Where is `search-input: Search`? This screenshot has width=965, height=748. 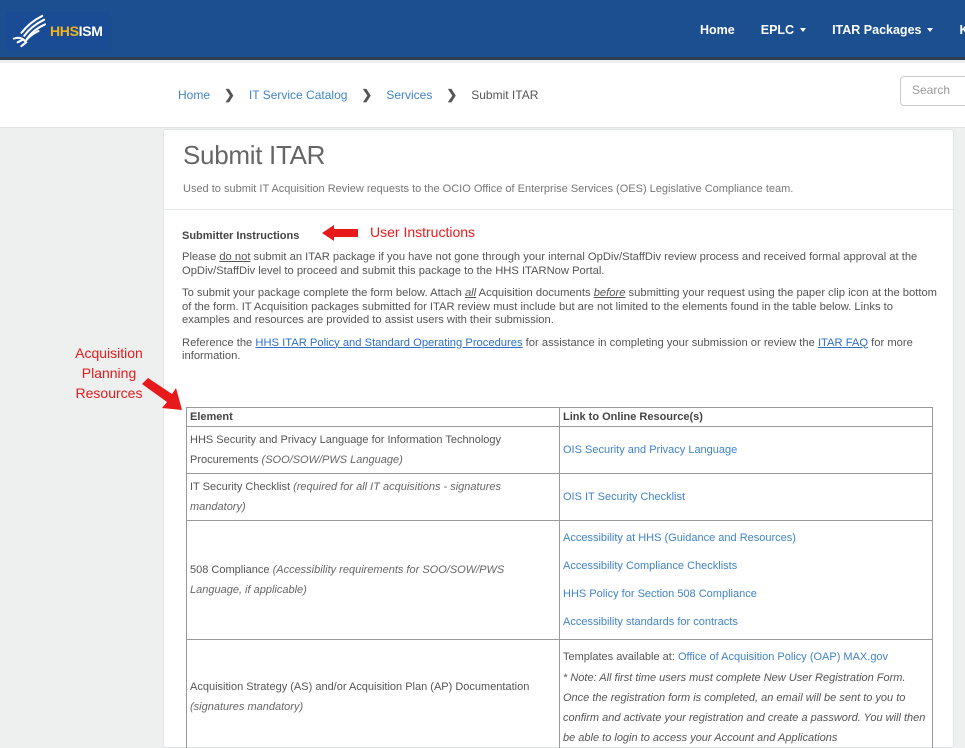 search-input: Search is located at coordinates (932, 91).